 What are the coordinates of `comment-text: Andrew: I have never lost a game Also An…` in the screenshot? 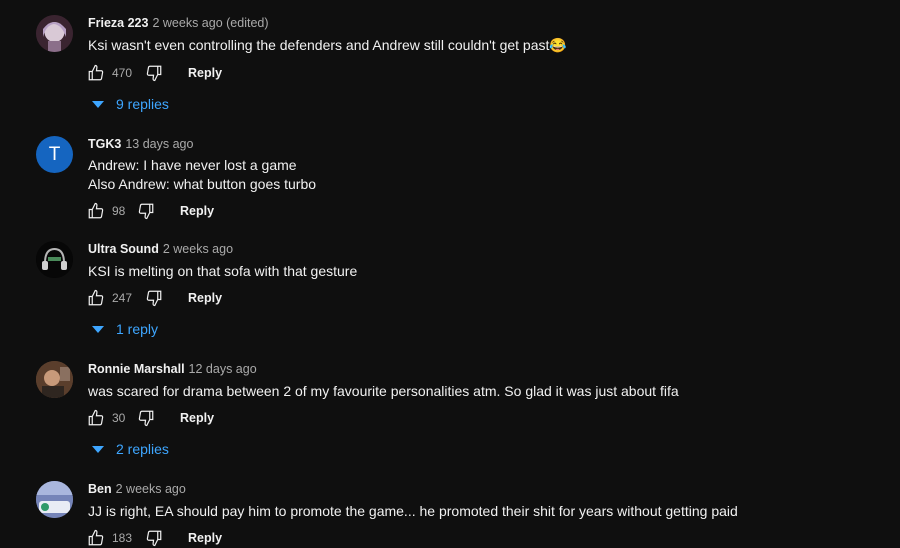 It's located at (202, 175).